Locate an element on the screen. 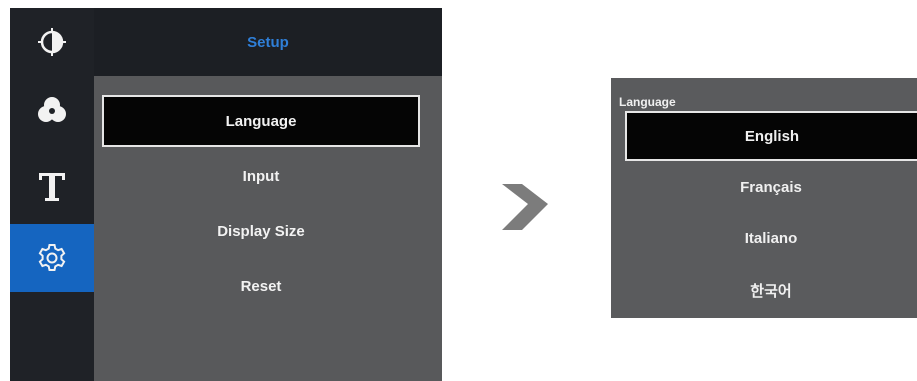 This screenshot has width=917, height=381. language-option-francais: Français is located at coordinates (771, 187).